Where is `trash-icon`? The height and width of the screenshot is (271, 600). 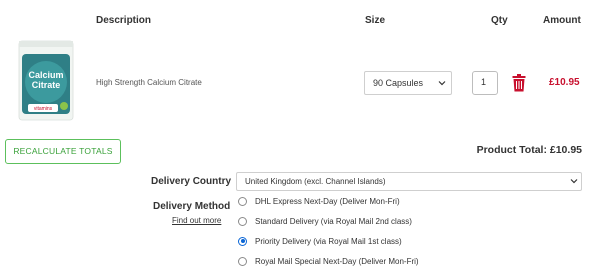
trash-icon is located at coordinates (519, 83).